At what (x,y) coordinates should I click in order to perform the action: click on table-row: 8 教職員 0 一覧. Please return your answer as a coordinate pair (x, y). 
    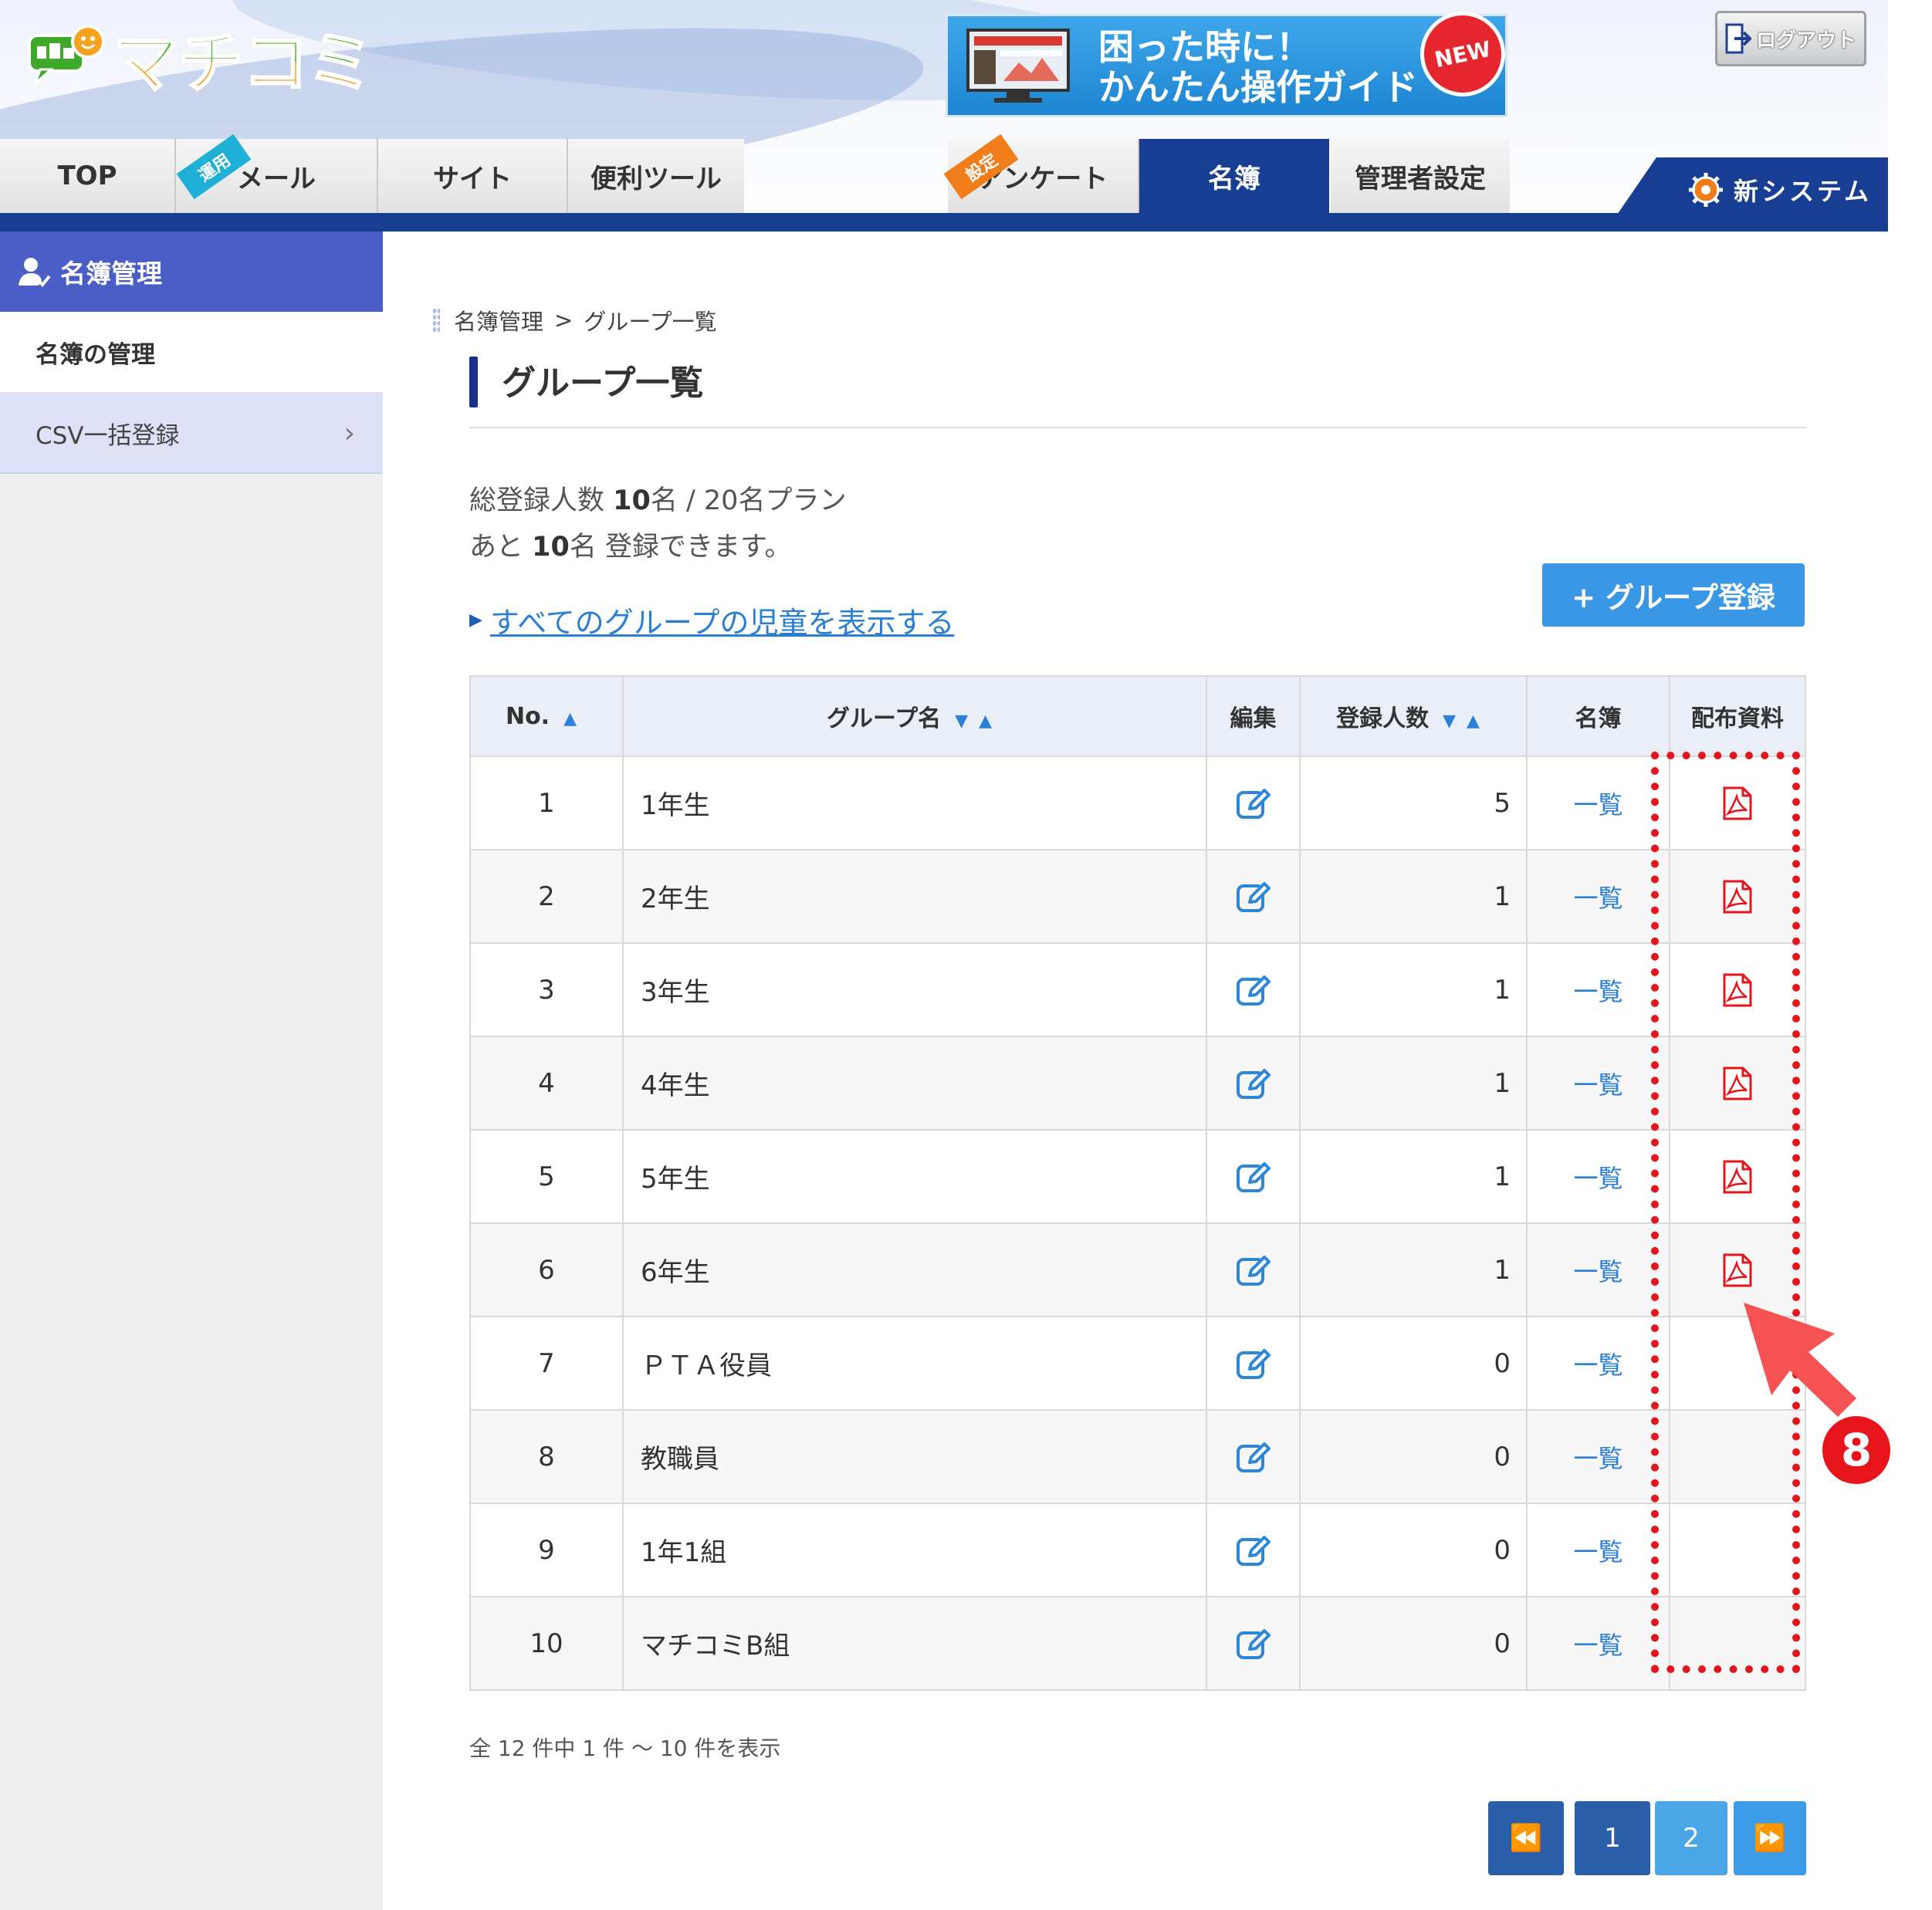
    Looking at the image, I should click on (1137, 1456).